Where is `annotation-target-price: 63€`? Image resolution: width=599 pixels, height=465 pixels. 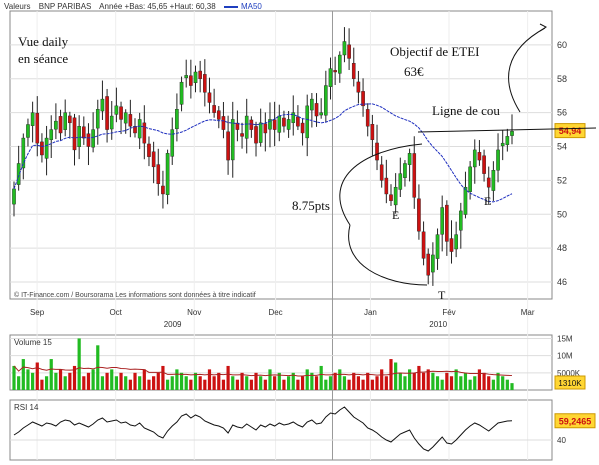
annotation-target-price: 63€ is located at coordinates (414, 71).